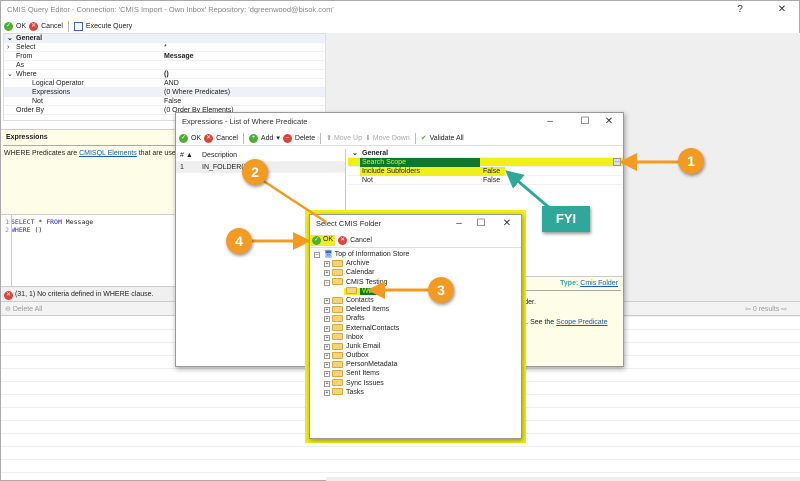 This screenshot has height=481, width=800. Describe the element at coordinates (239, 241) in the screenshot. I see `callout-4: 4` at that location.